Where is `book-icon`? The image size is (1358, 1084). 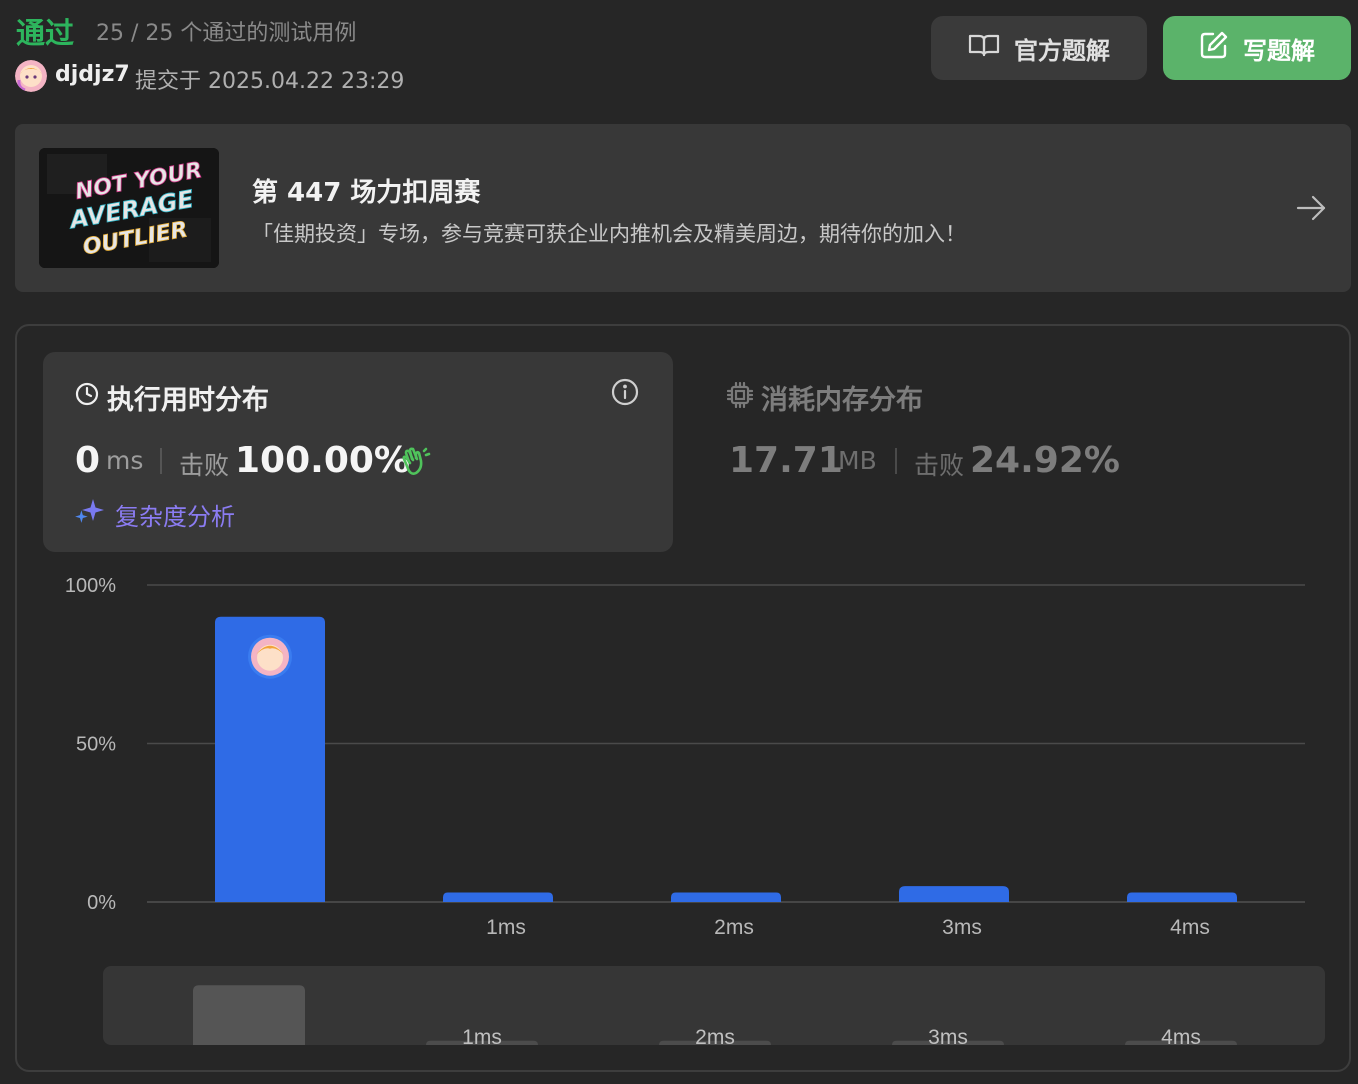
book-icon is located at coordinates (984, 48).